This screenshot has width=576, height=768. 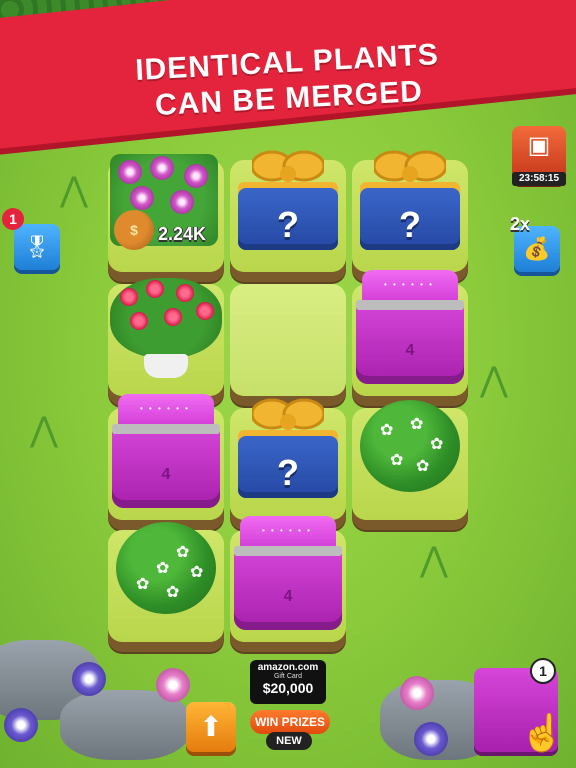 I want to click on grid-cell-roses, so click(x=166, y=337).